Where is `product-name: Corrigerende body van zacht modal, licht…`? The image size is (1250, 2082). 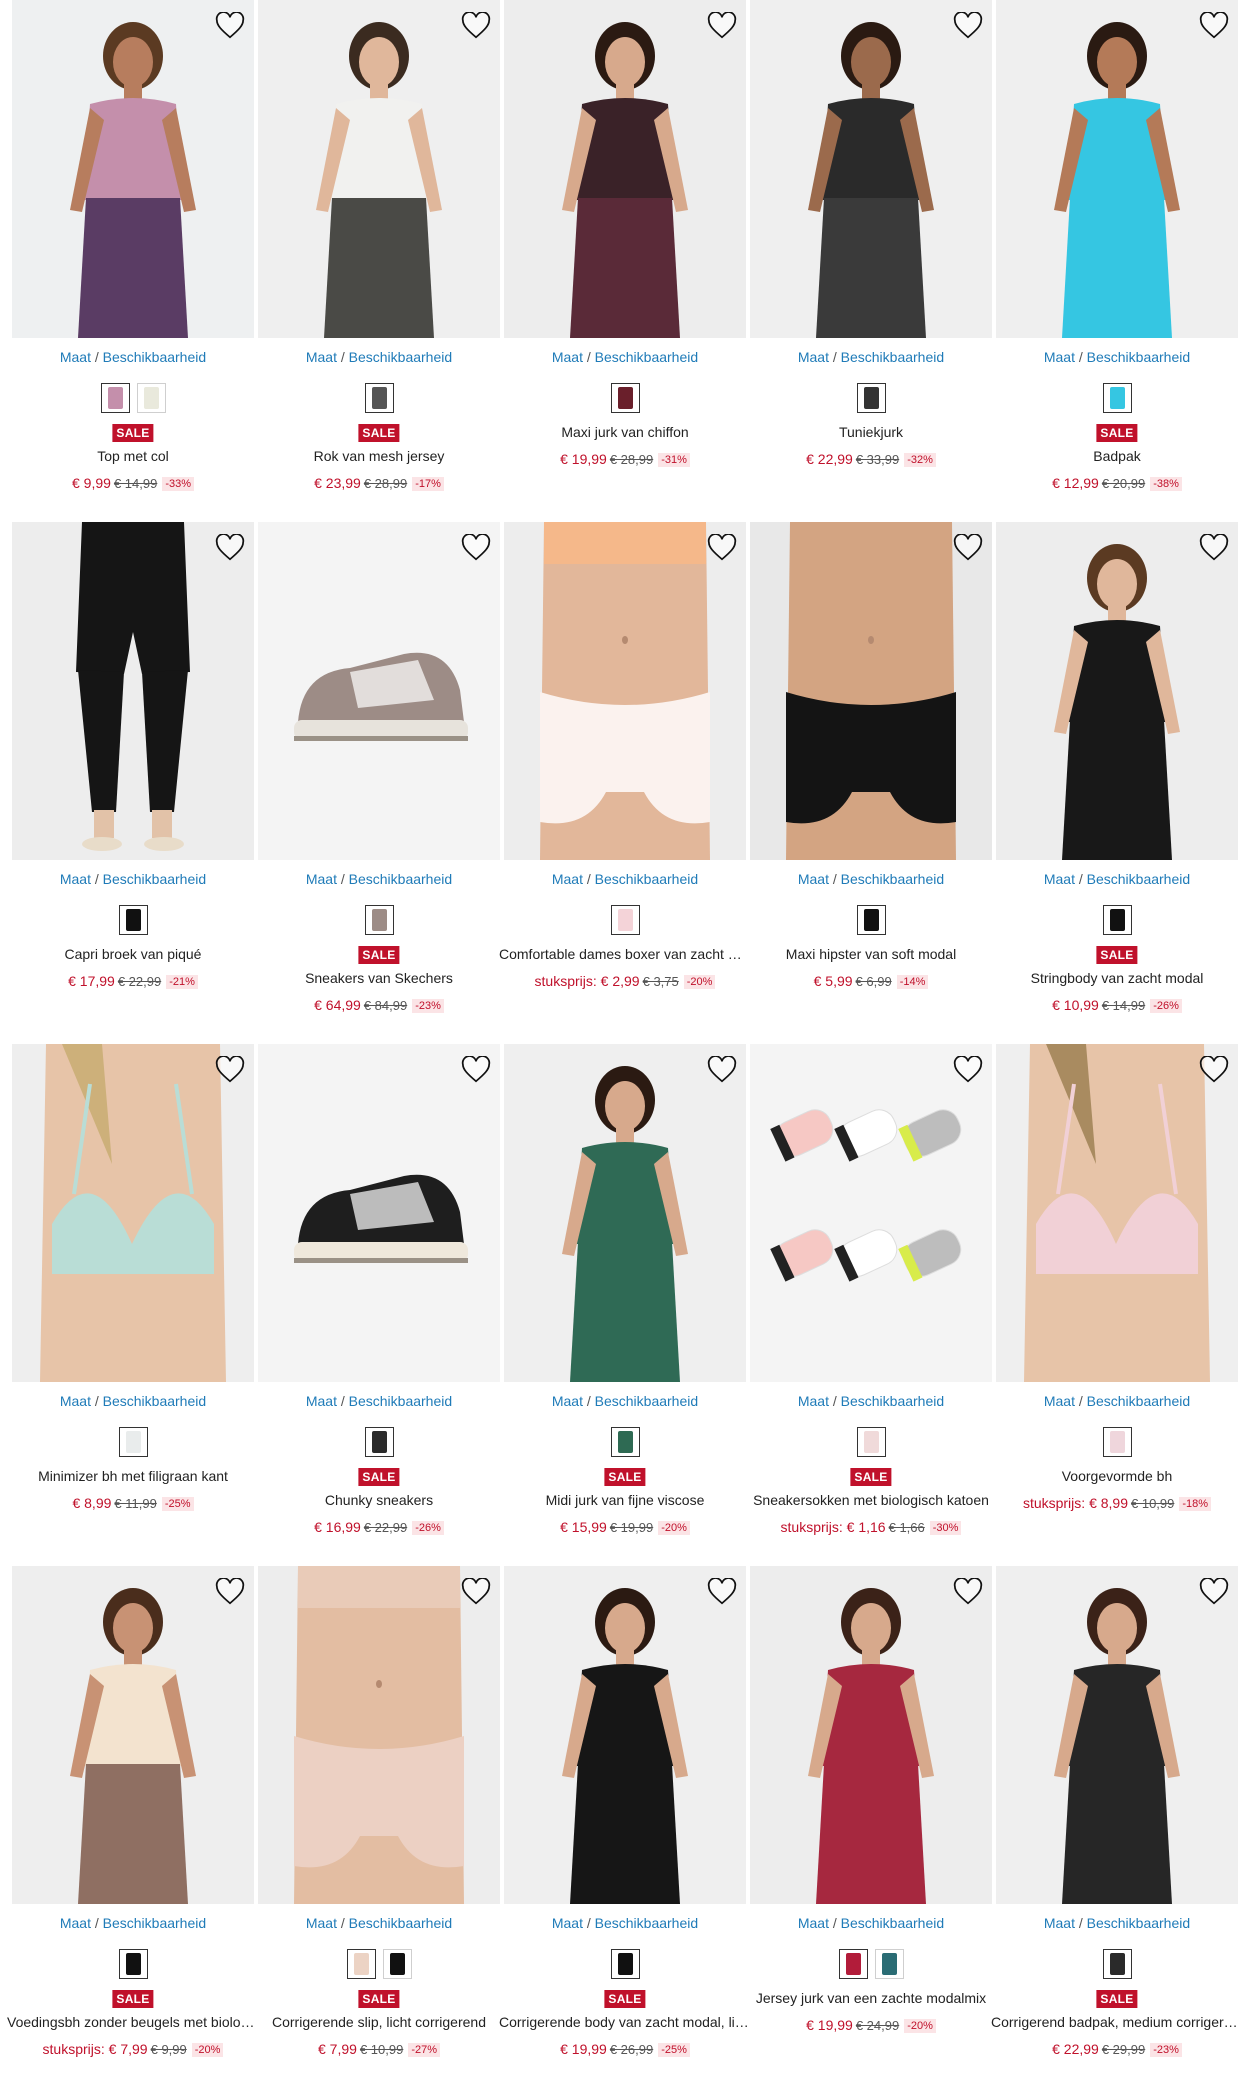
product-name: Corrigerende body van zacht modal, licht… is located at coordinates (625, 2022).